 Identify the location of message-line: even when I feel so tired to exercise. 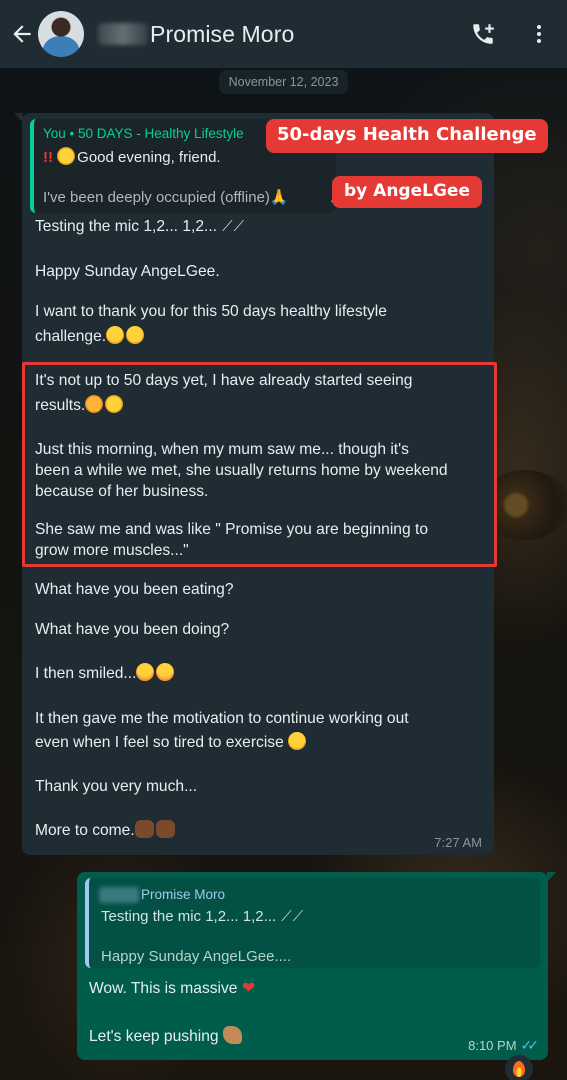
(171, 742).